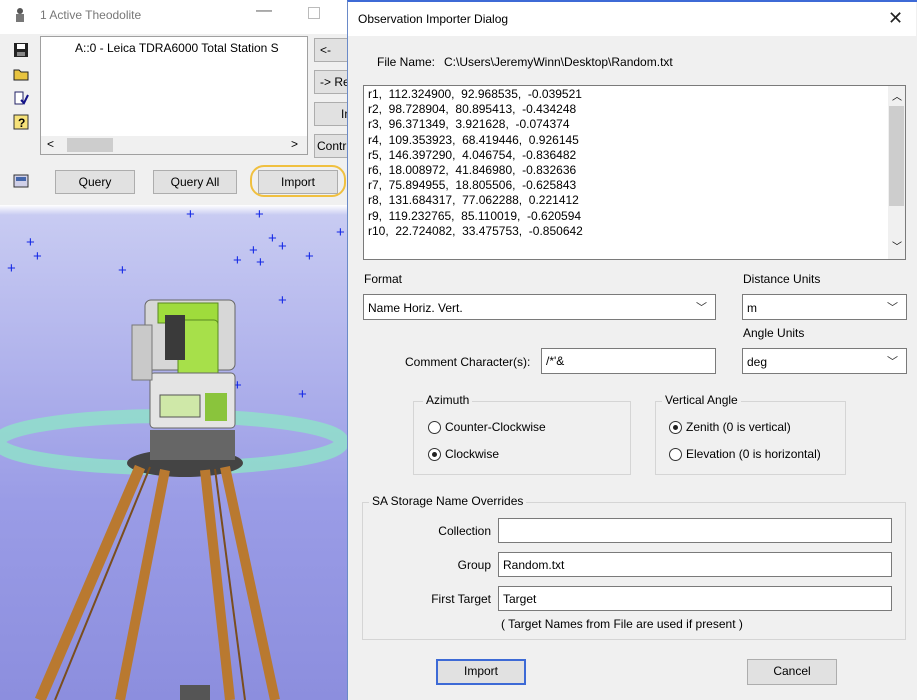 This screenshot has width=917, height=700. What do you see at coordinates (757, 362) in the screenshot?
I see `angle-units-value: deg` at bounding box center [757, 362].